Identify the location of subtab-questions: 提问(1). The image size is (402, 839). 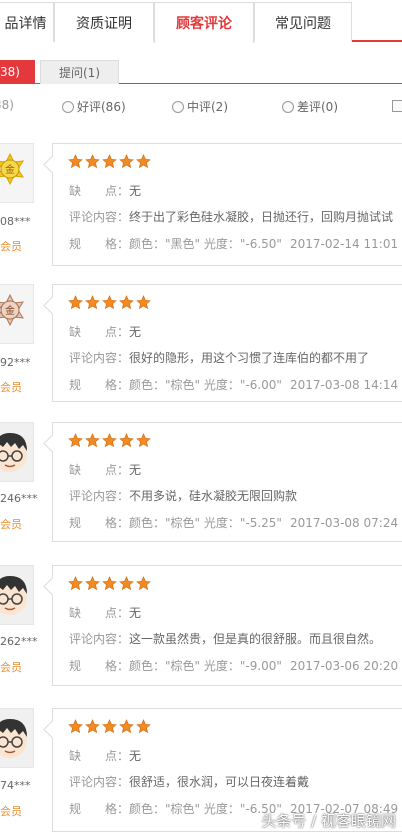
(79, 72).